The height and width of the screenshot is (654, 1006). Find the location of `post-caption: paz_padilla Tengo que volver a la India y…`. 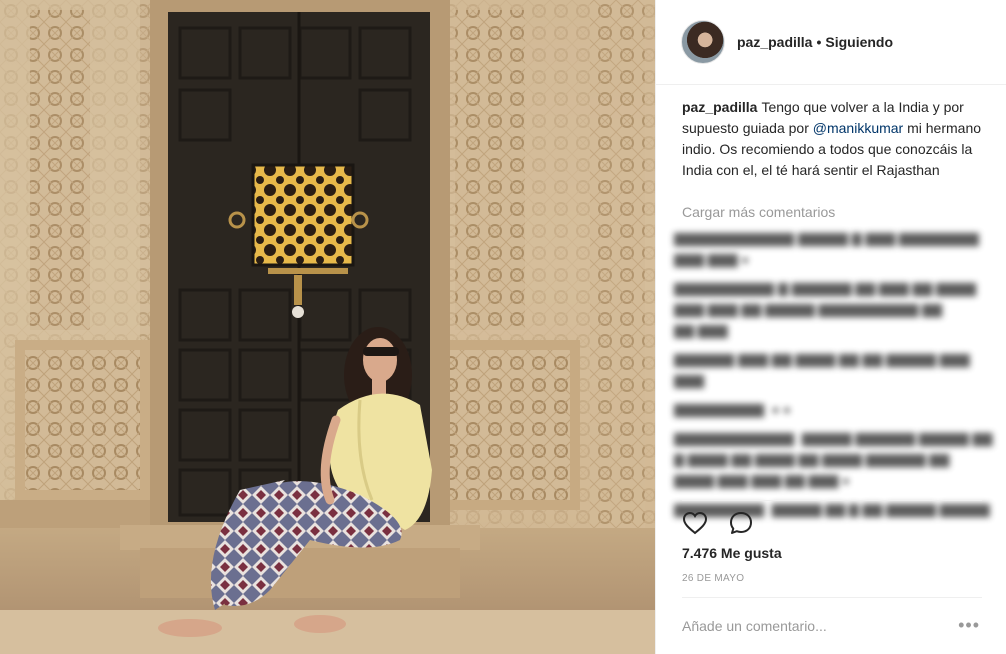

post-caption: paz_padilla Tengo que volver a la India y… is located at coordinates (834, 139).